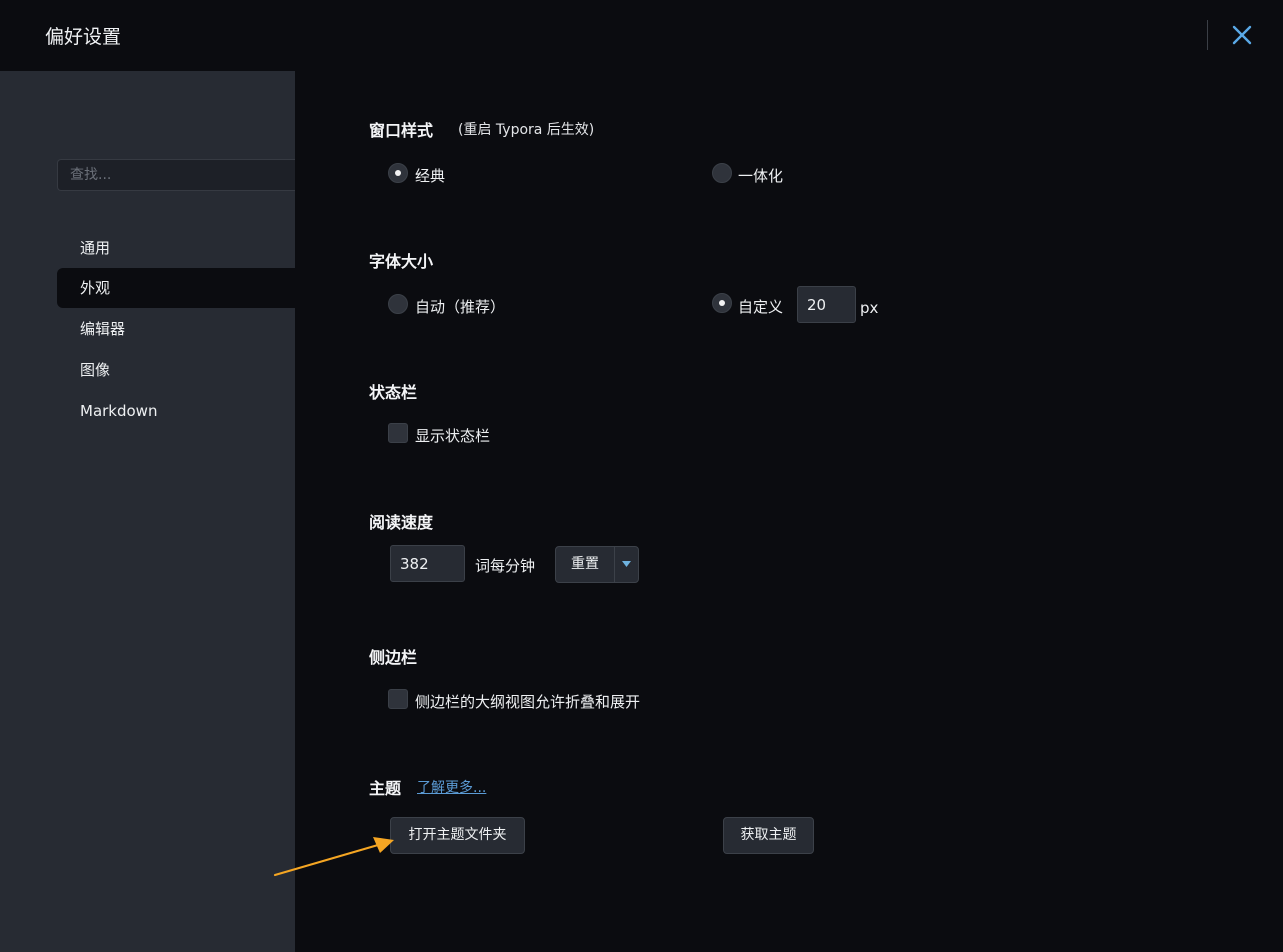 Image resolution: width=1283 pixels, height=952 pixels. What do you see at coordinates (398, 173) in the screenshot?
I see `radio-classic` at bounding box center [398, 173].